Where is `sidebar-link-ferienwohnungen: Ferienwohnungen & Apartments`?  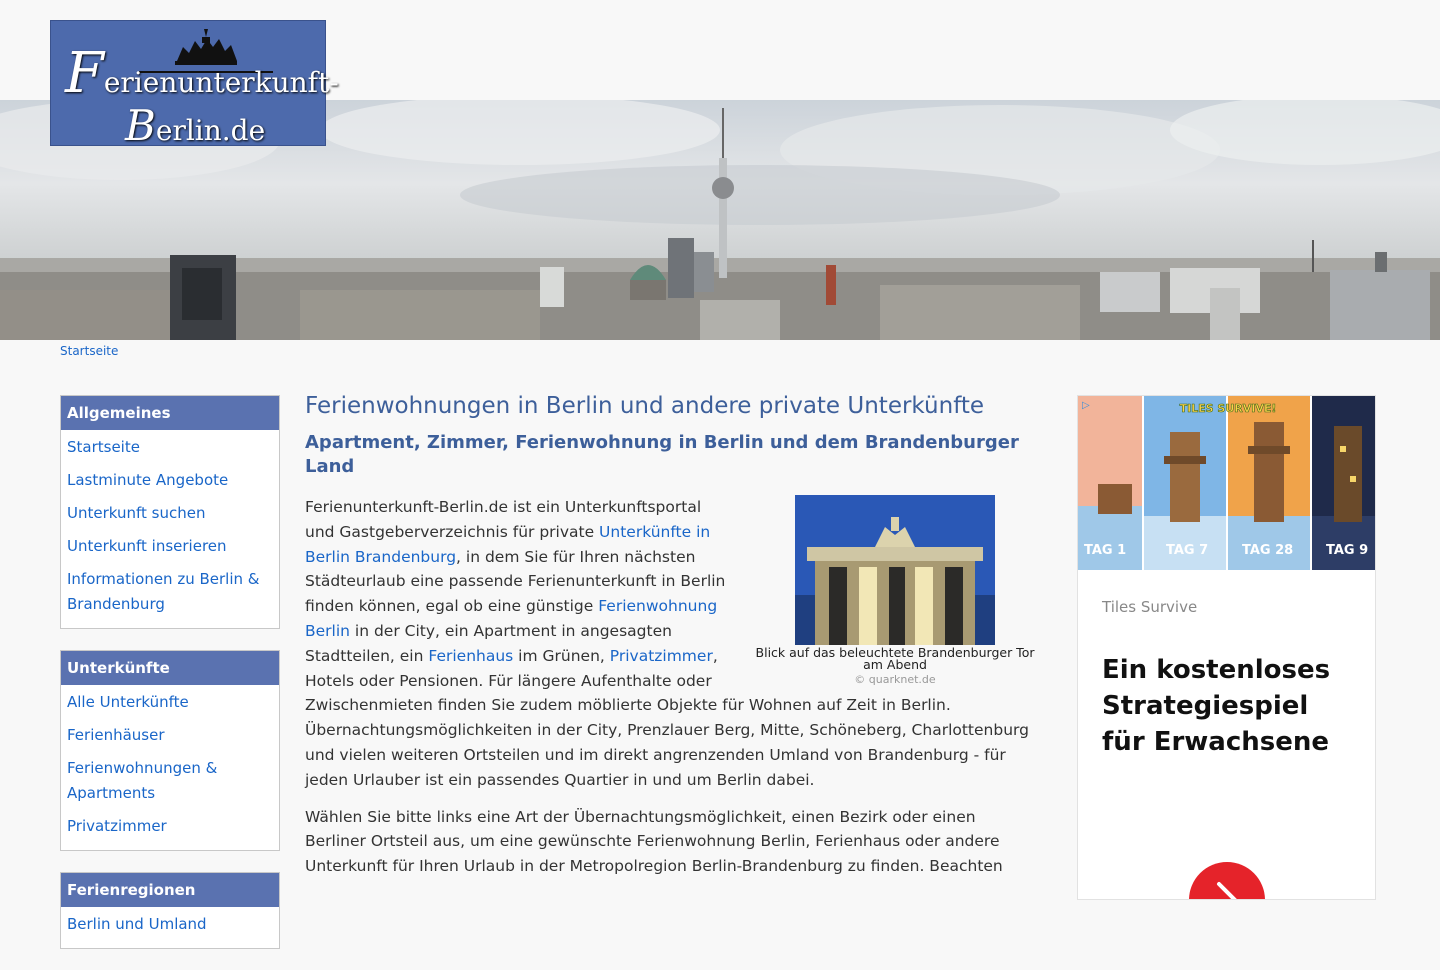
sidebar-link-ferienwohnungen: Ferienwohnungen & Apartments is located at coordinates (142, 780).